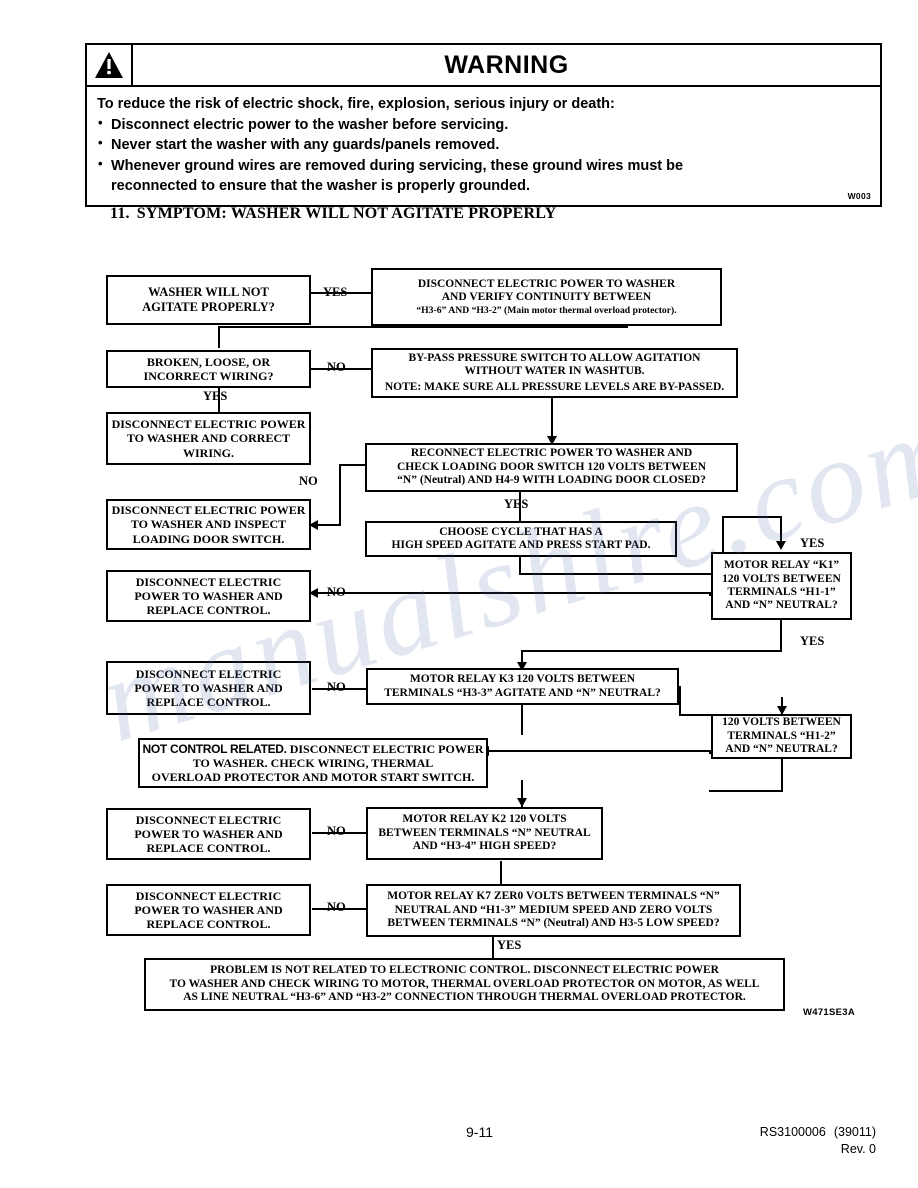  Describe the element at coordinates (509, 945) in the screenshot. I see `label-yes-k7: YES` at that location.